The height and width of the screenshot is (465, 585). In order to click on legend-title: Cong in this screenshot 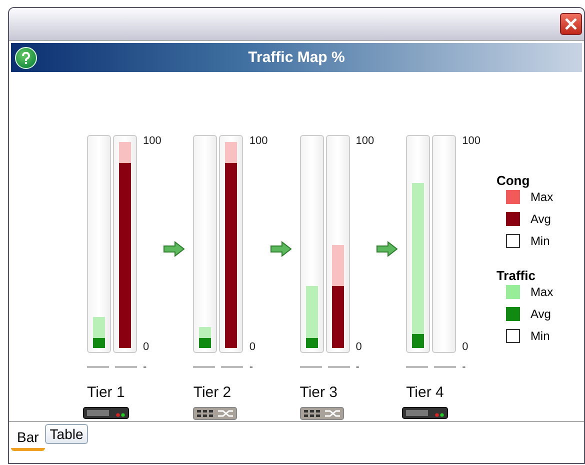, I will do `click(513, 180)`.